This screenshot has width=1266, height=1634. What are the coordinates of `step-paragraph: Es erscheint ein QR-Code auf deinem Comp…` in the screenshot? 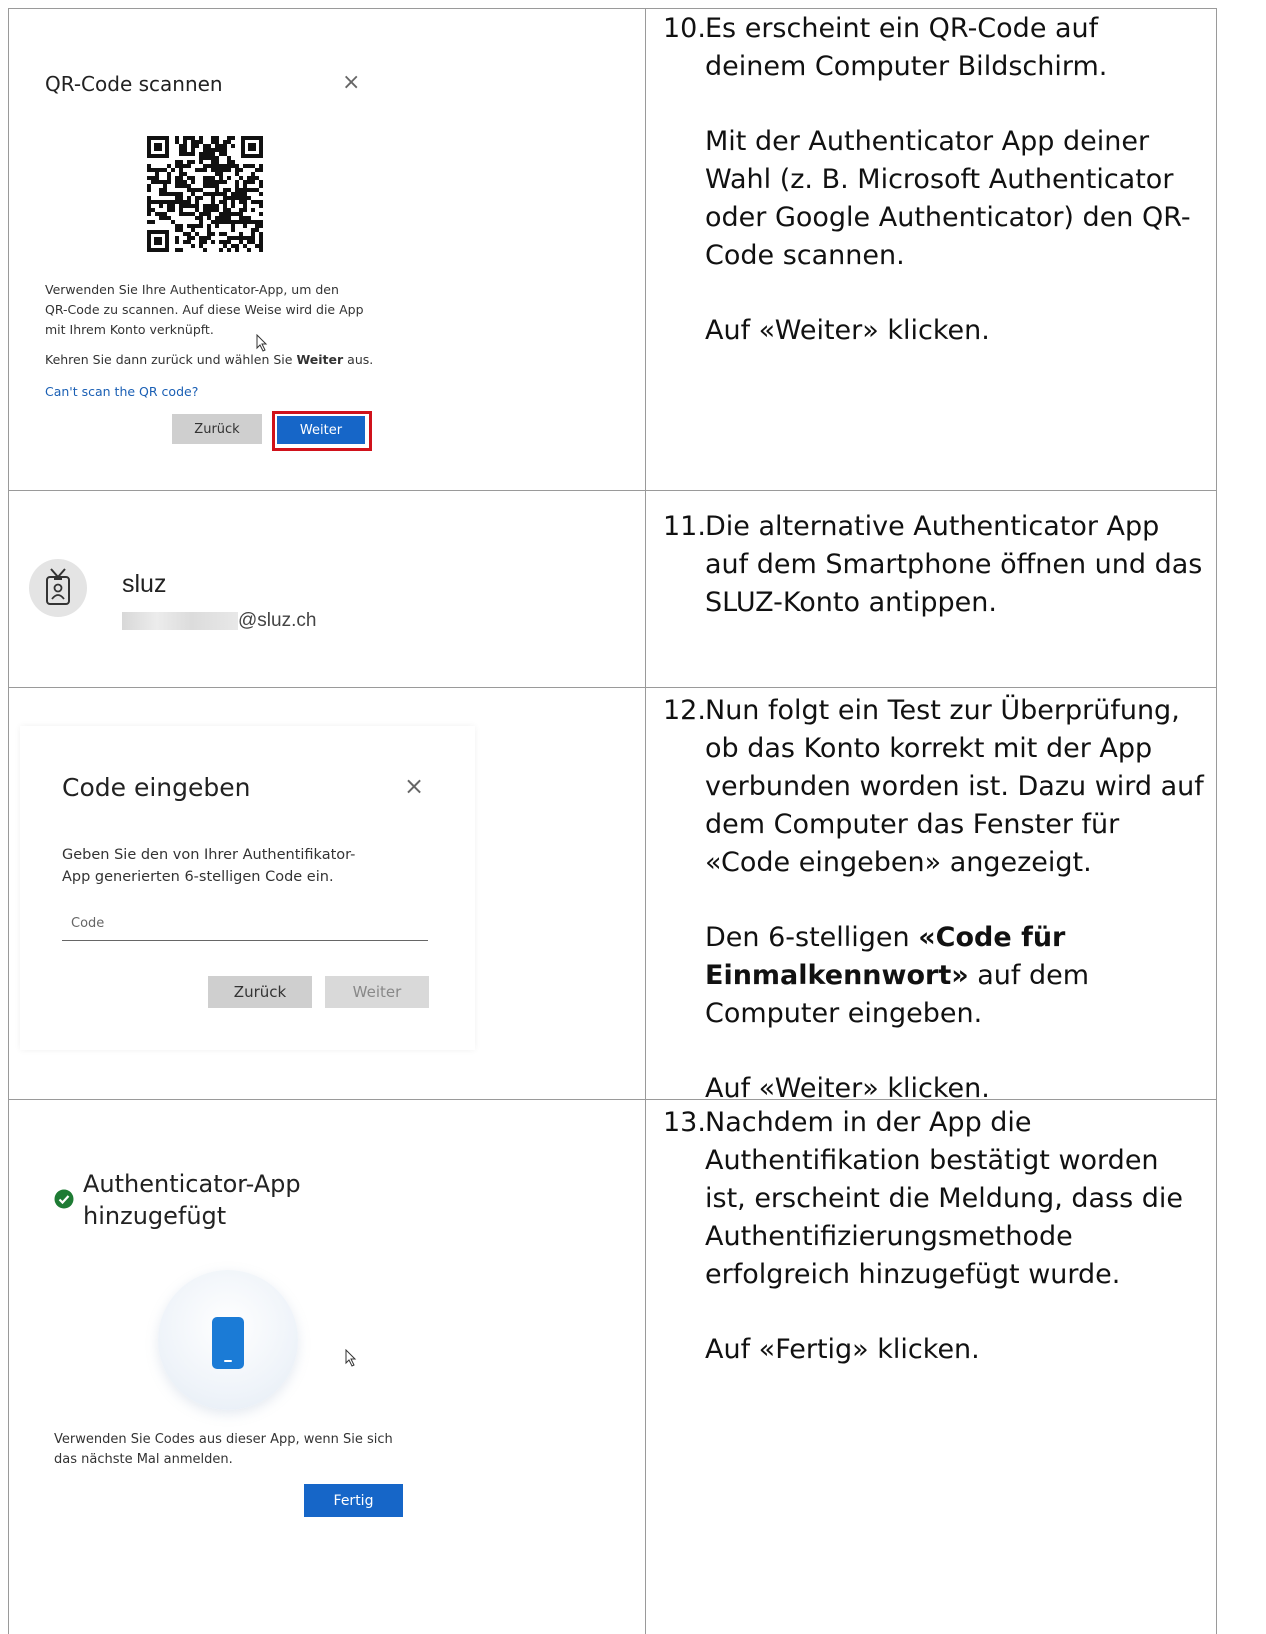 It's located at (906, 47).